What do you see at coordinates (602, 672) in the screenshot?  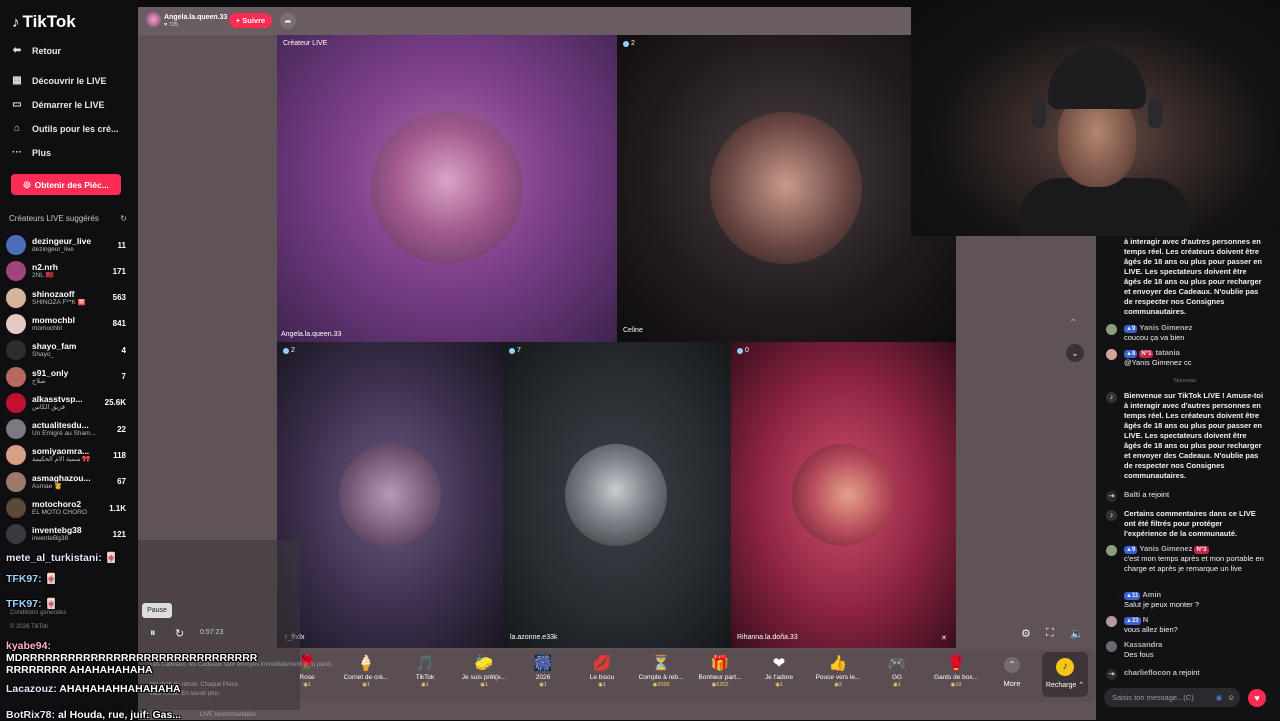 I see `gift-item: 💋 Le bisou ◉1` at bounding box center [602, 672].